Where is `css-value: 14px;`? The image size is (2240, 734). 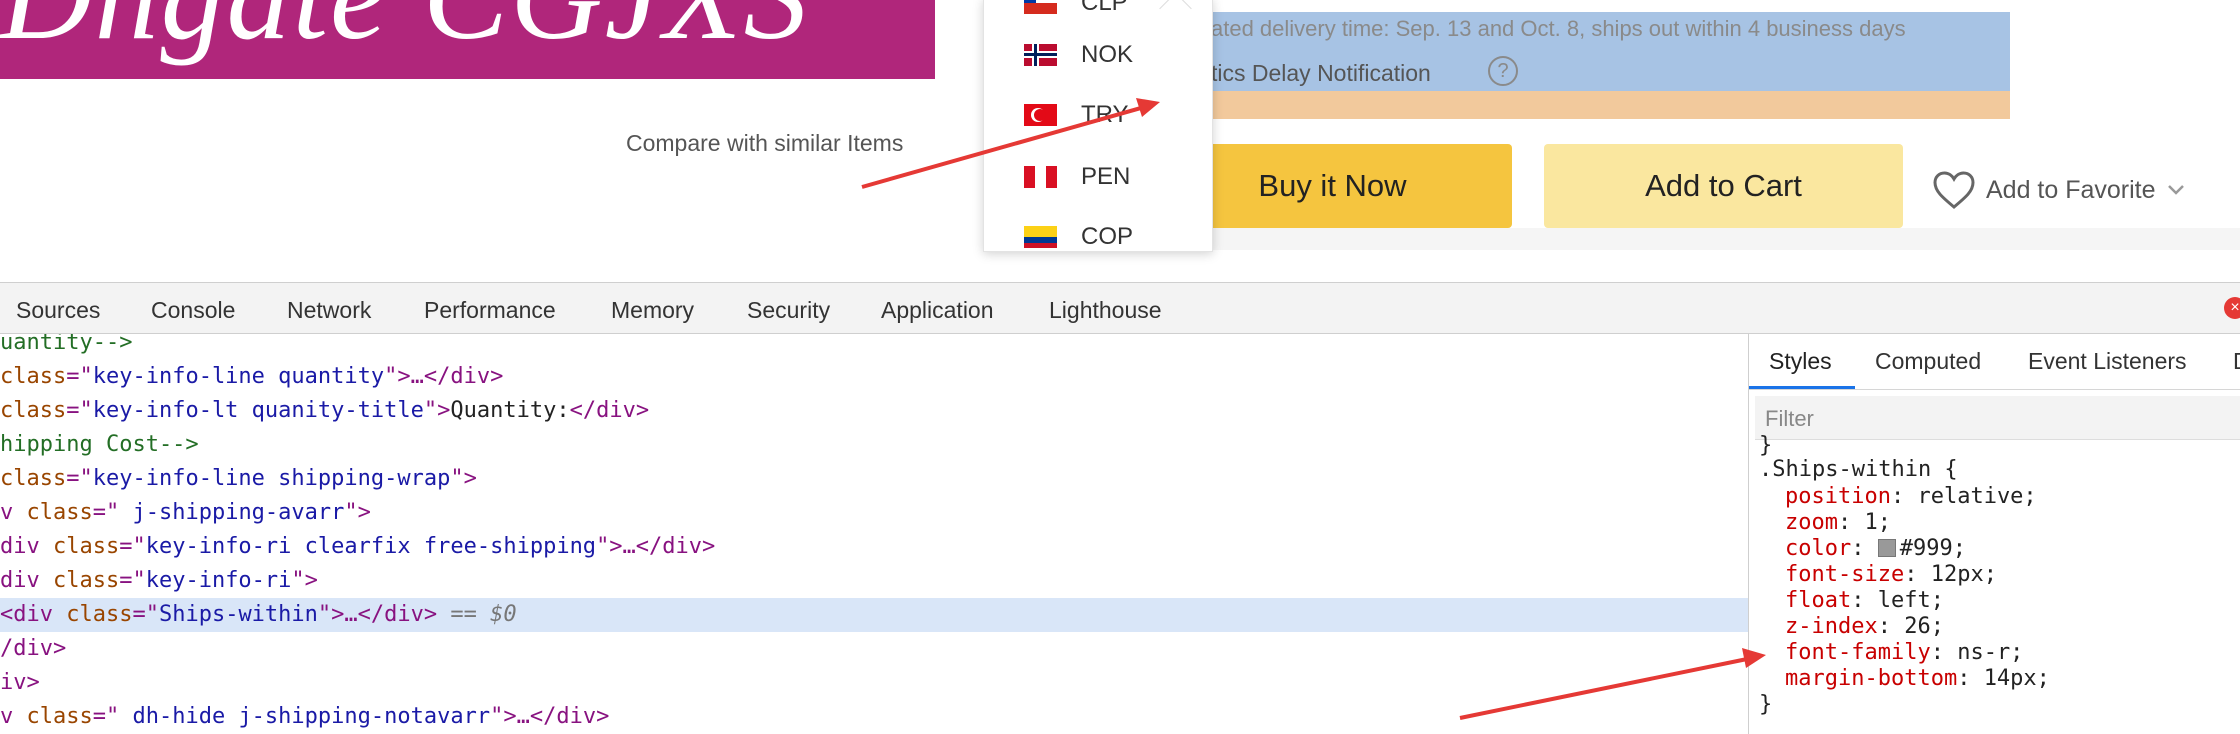
css-value: 14px; is located at coordinates (2016, 678).